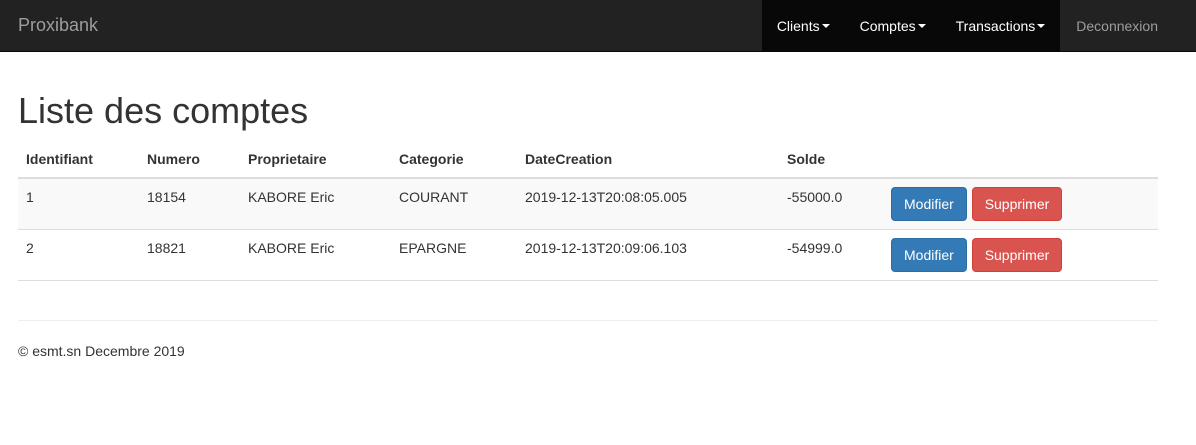  What do you see at coordinates (648, 203) in the screenshot?
I see `cell-datecreation: 2019-12-13T20:08:05.005` at bounding box center [648, 203].